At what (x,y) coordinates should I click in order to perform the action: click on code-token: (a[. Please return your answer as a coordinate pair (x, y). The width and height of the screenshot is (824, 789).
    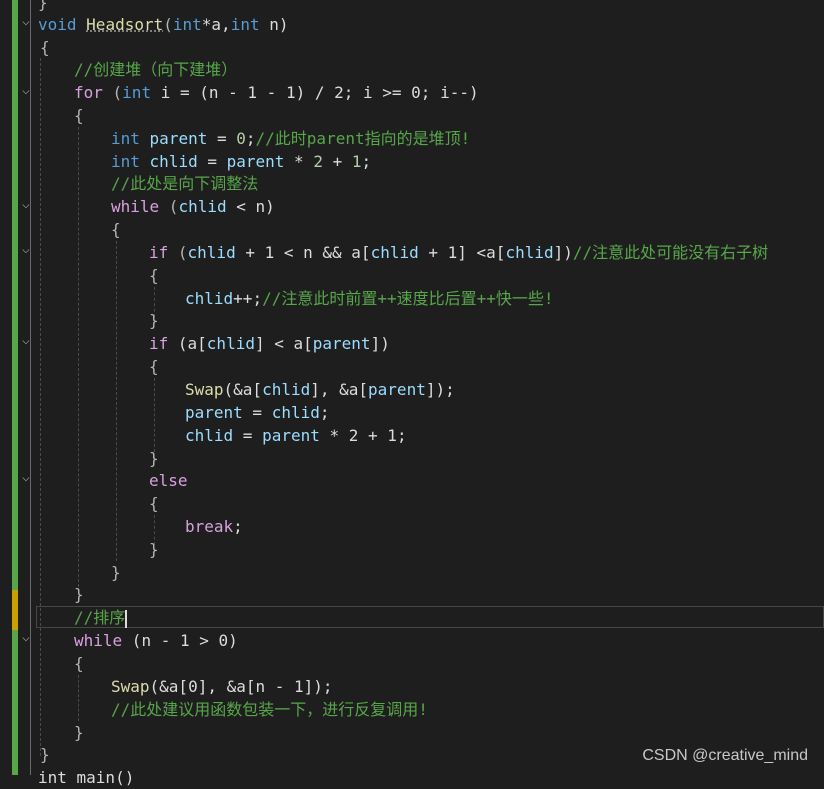
    Looking at the image, I should click on (187, 343).